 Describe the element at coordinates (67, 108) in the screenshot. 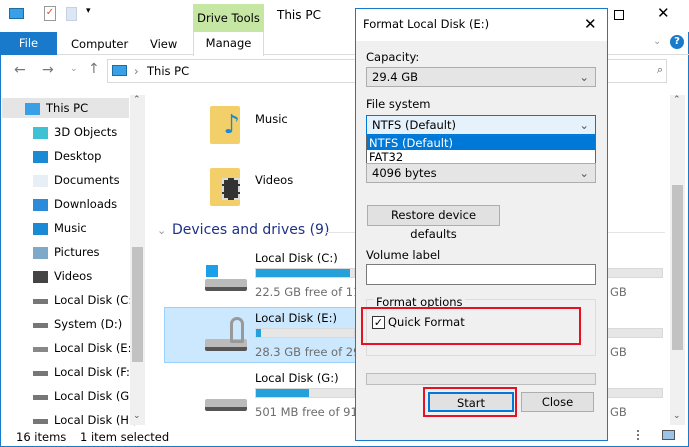

I see `sidebar-item: This PC` at that location.